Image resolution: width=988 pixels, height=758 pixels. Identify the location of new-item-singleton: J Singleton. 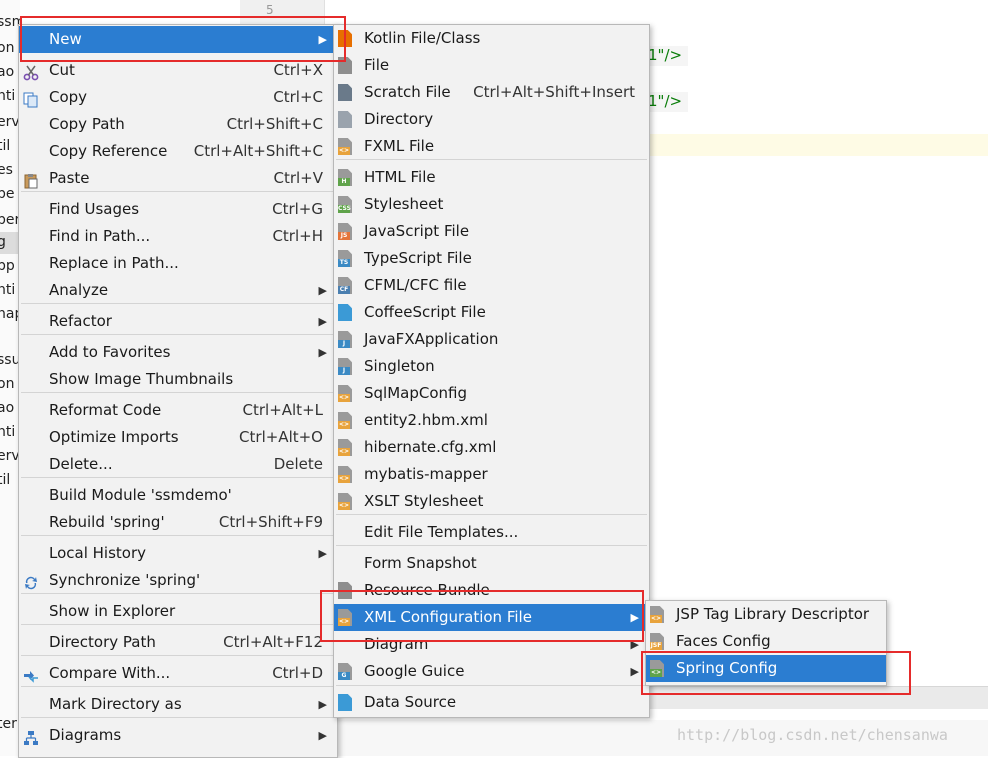
(491, 366).